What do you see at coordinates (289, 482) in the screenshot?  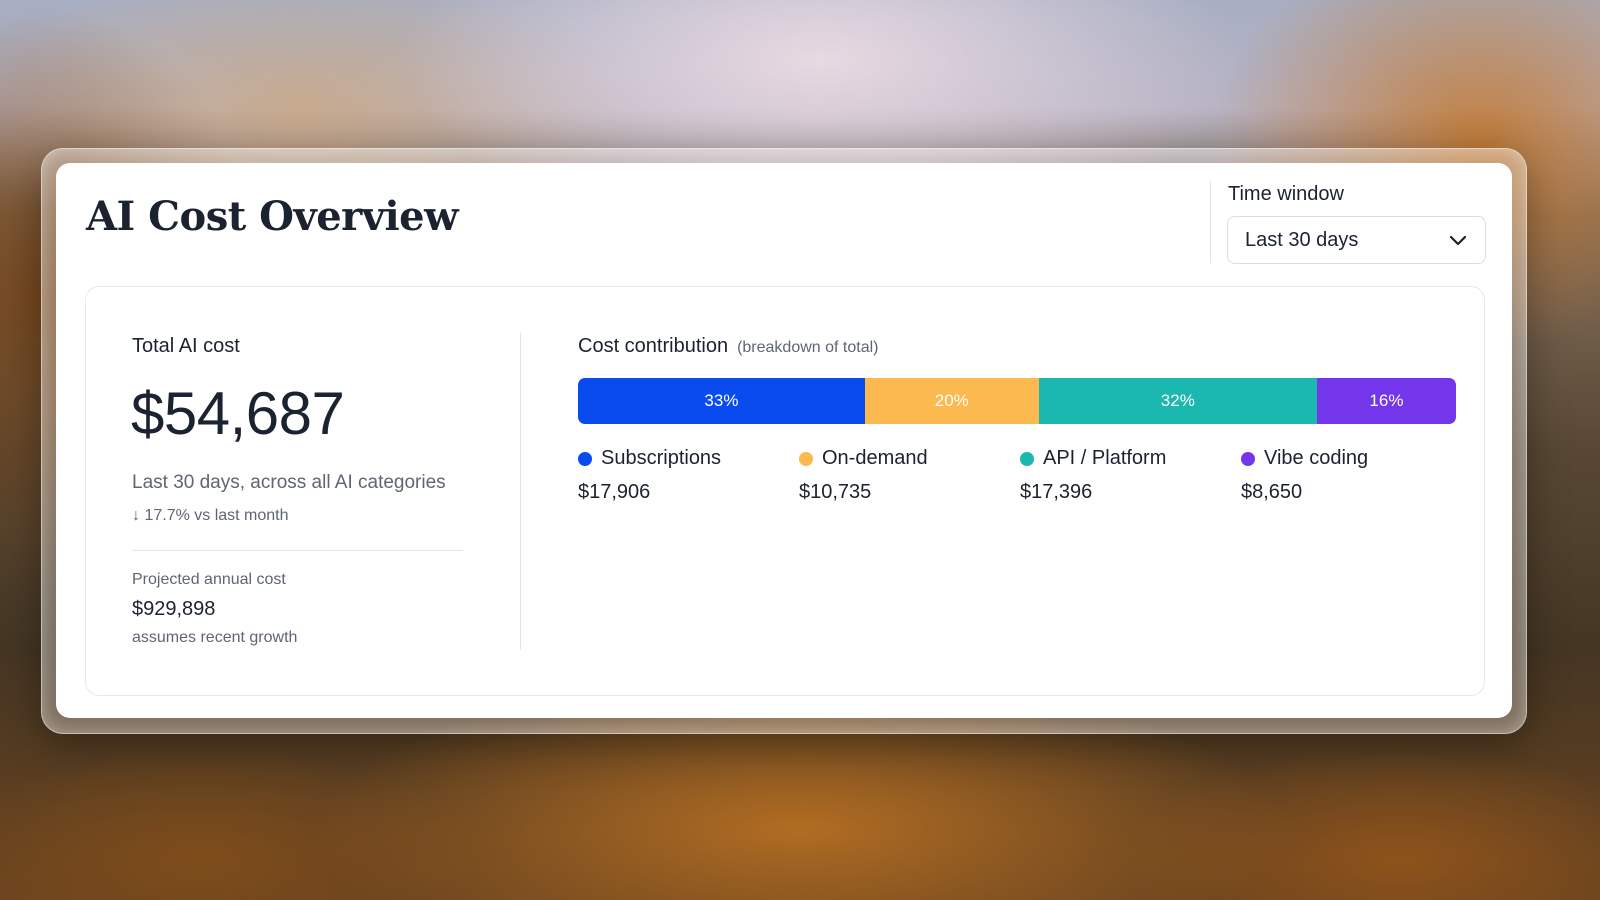 I see `total-cost-subtitle: Last 30 days, across all AI categories` at bounding box center [289, 482].